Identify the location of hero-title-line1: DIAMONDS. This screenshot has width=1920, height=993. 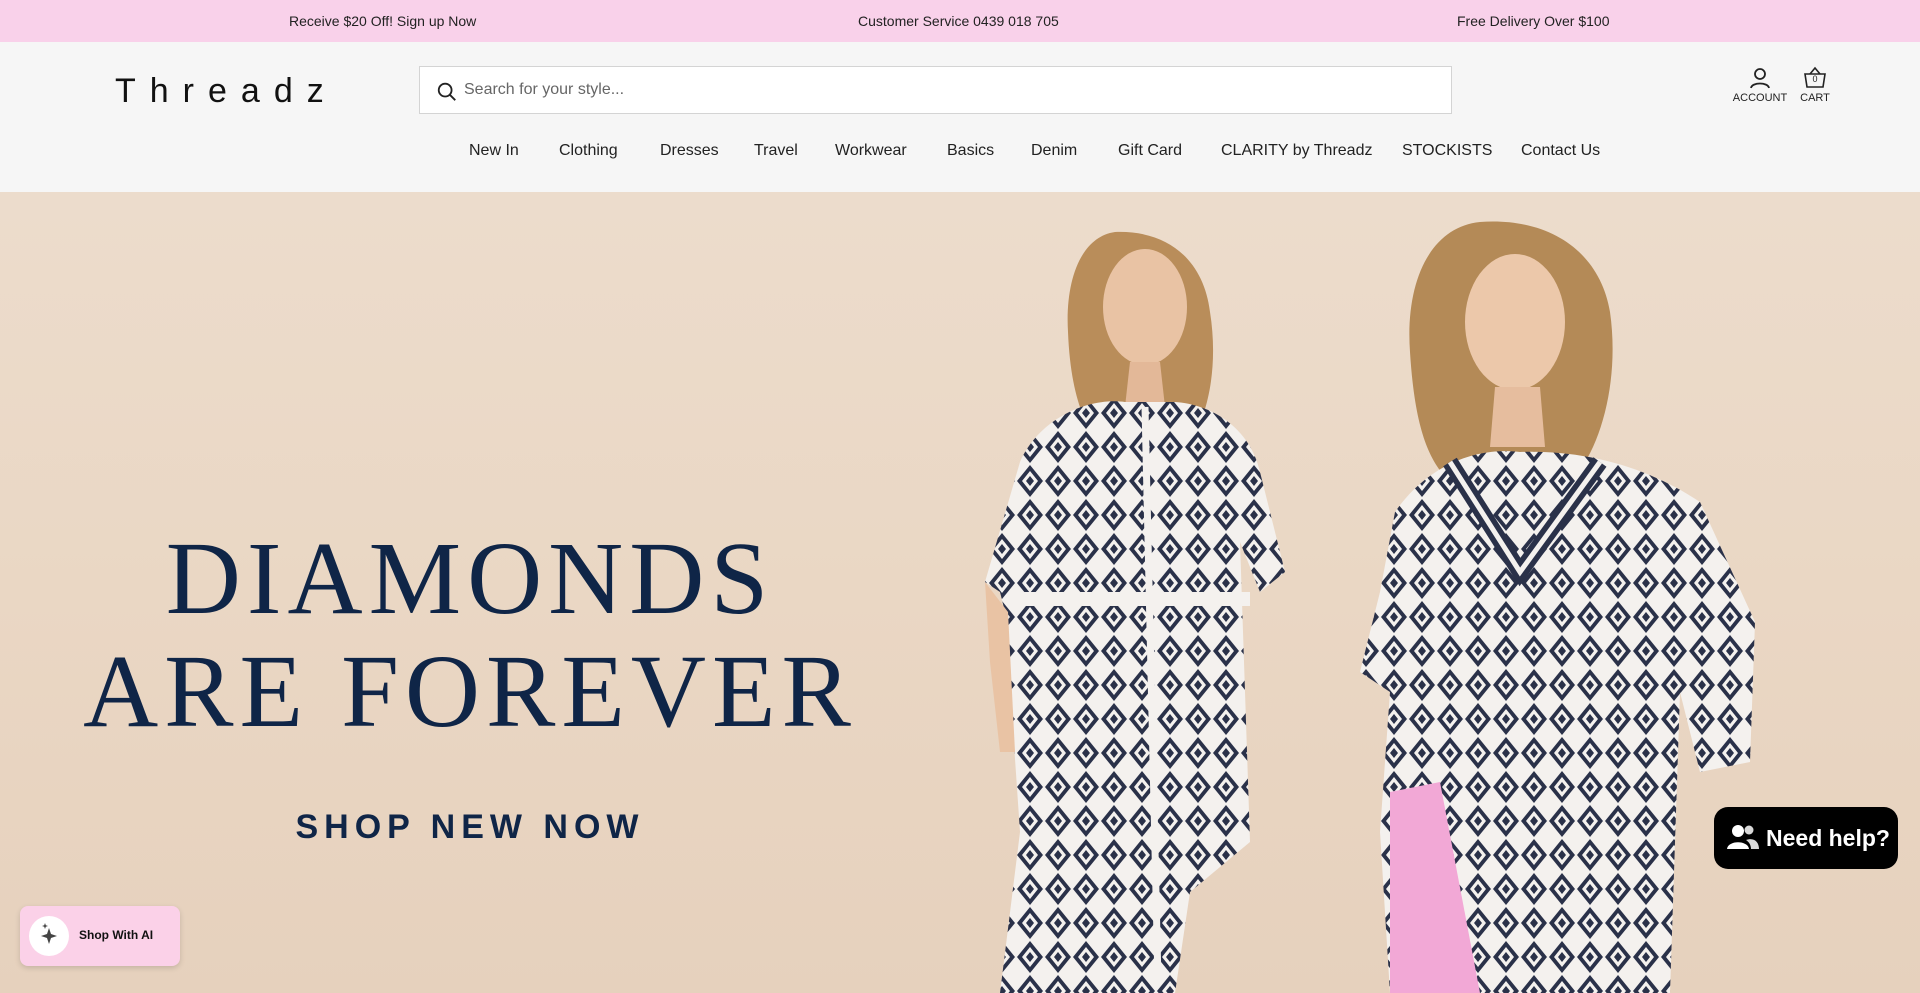
(470, 578).